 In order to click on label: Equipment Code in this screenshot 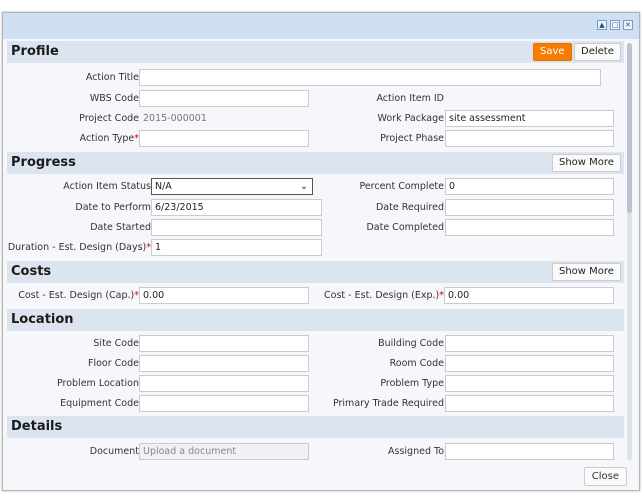, I will do `click(99, 403)`.